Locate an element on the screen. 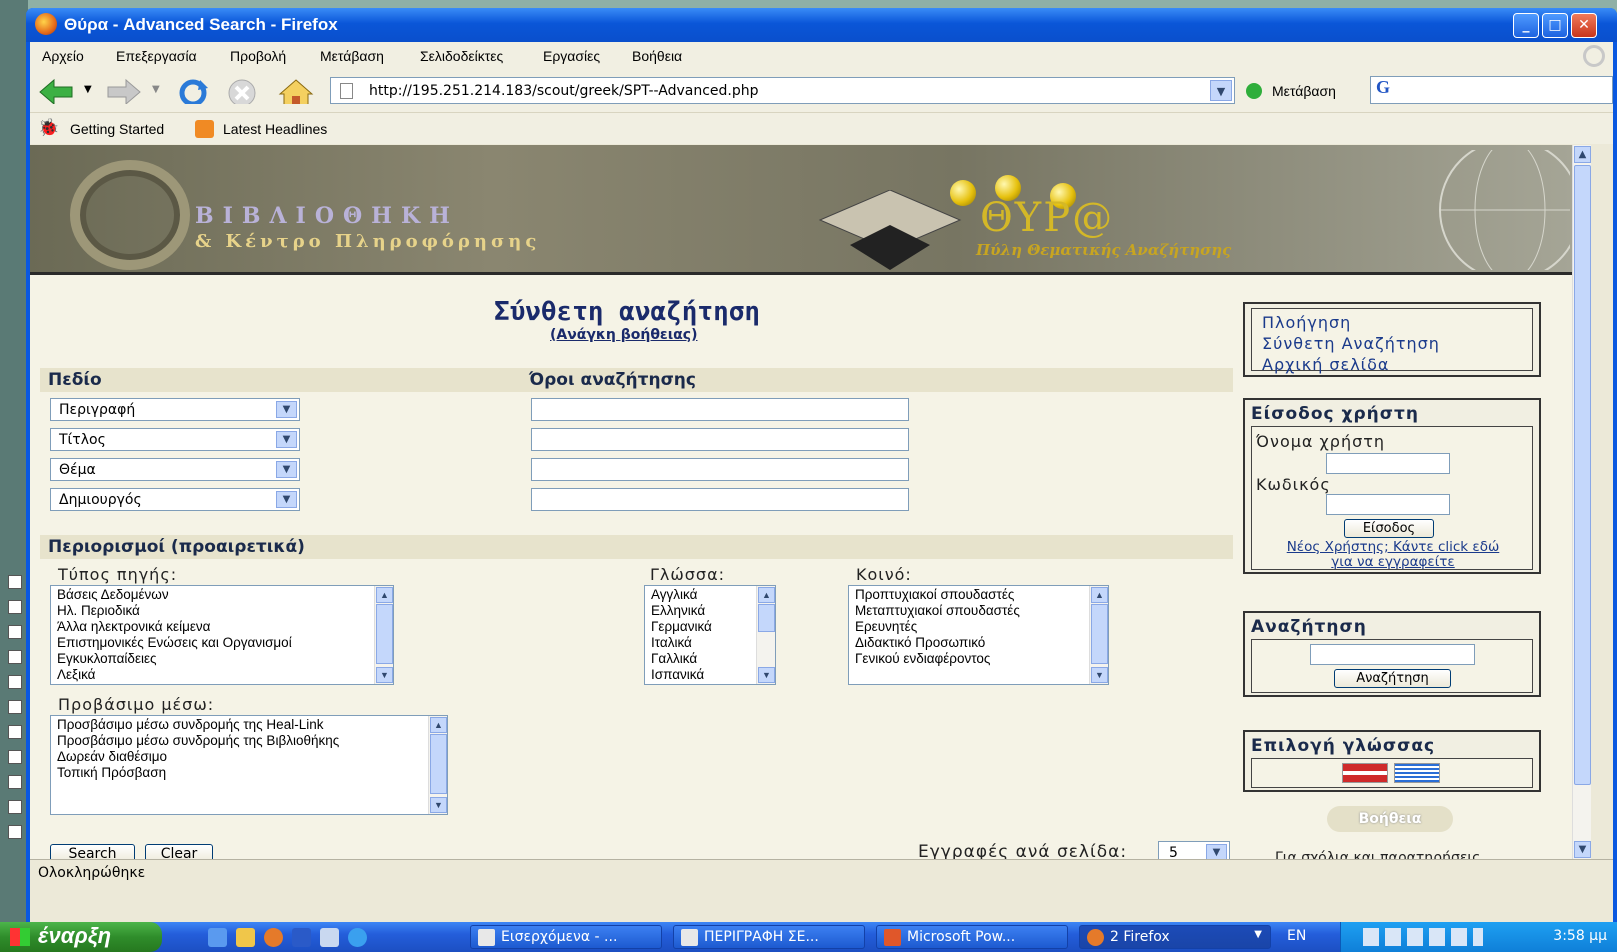 The height and width of the screenshot is (952, 1617). list-item: Άλλα ηλεκτρονικά κείμενα is located at coordinates (133, 627).